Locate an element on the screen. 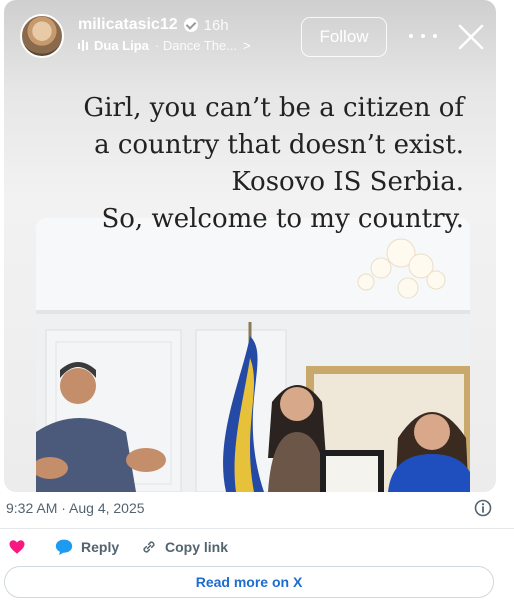 This screenshot has height=600, width=514. verified-badge-icon is located at coordinates (190, 25).